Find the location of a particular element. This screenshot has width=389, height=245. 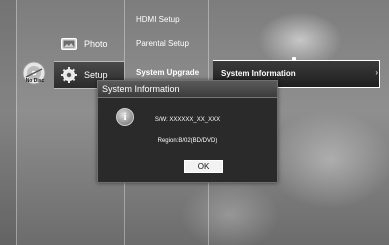

menu-item-photo: Photo is located at coordinates (89, 44).